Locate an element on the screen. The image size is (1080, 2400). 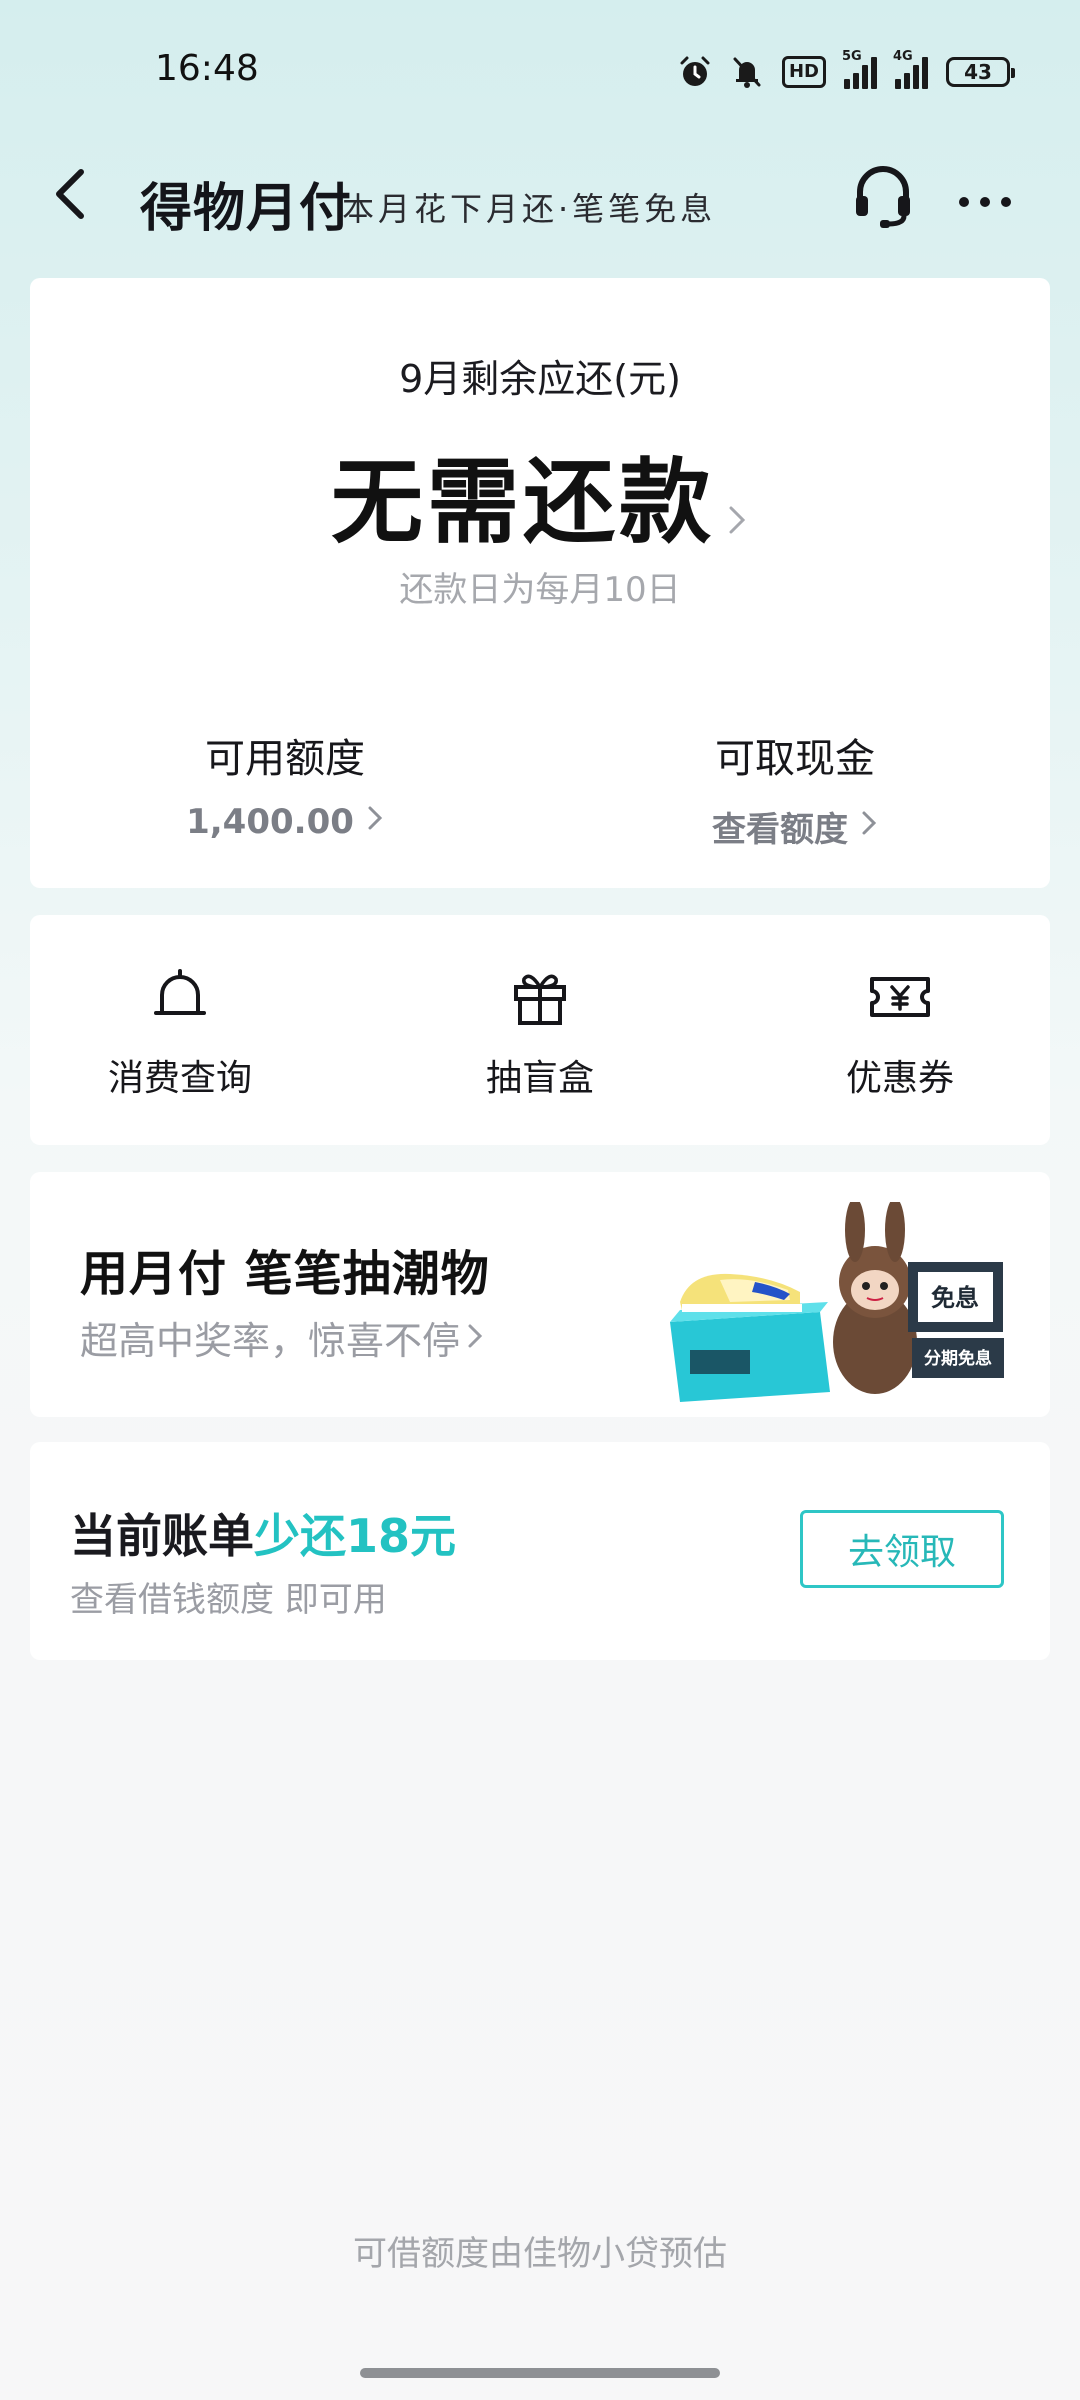
gift-icon is located at coordinates (540, 997).